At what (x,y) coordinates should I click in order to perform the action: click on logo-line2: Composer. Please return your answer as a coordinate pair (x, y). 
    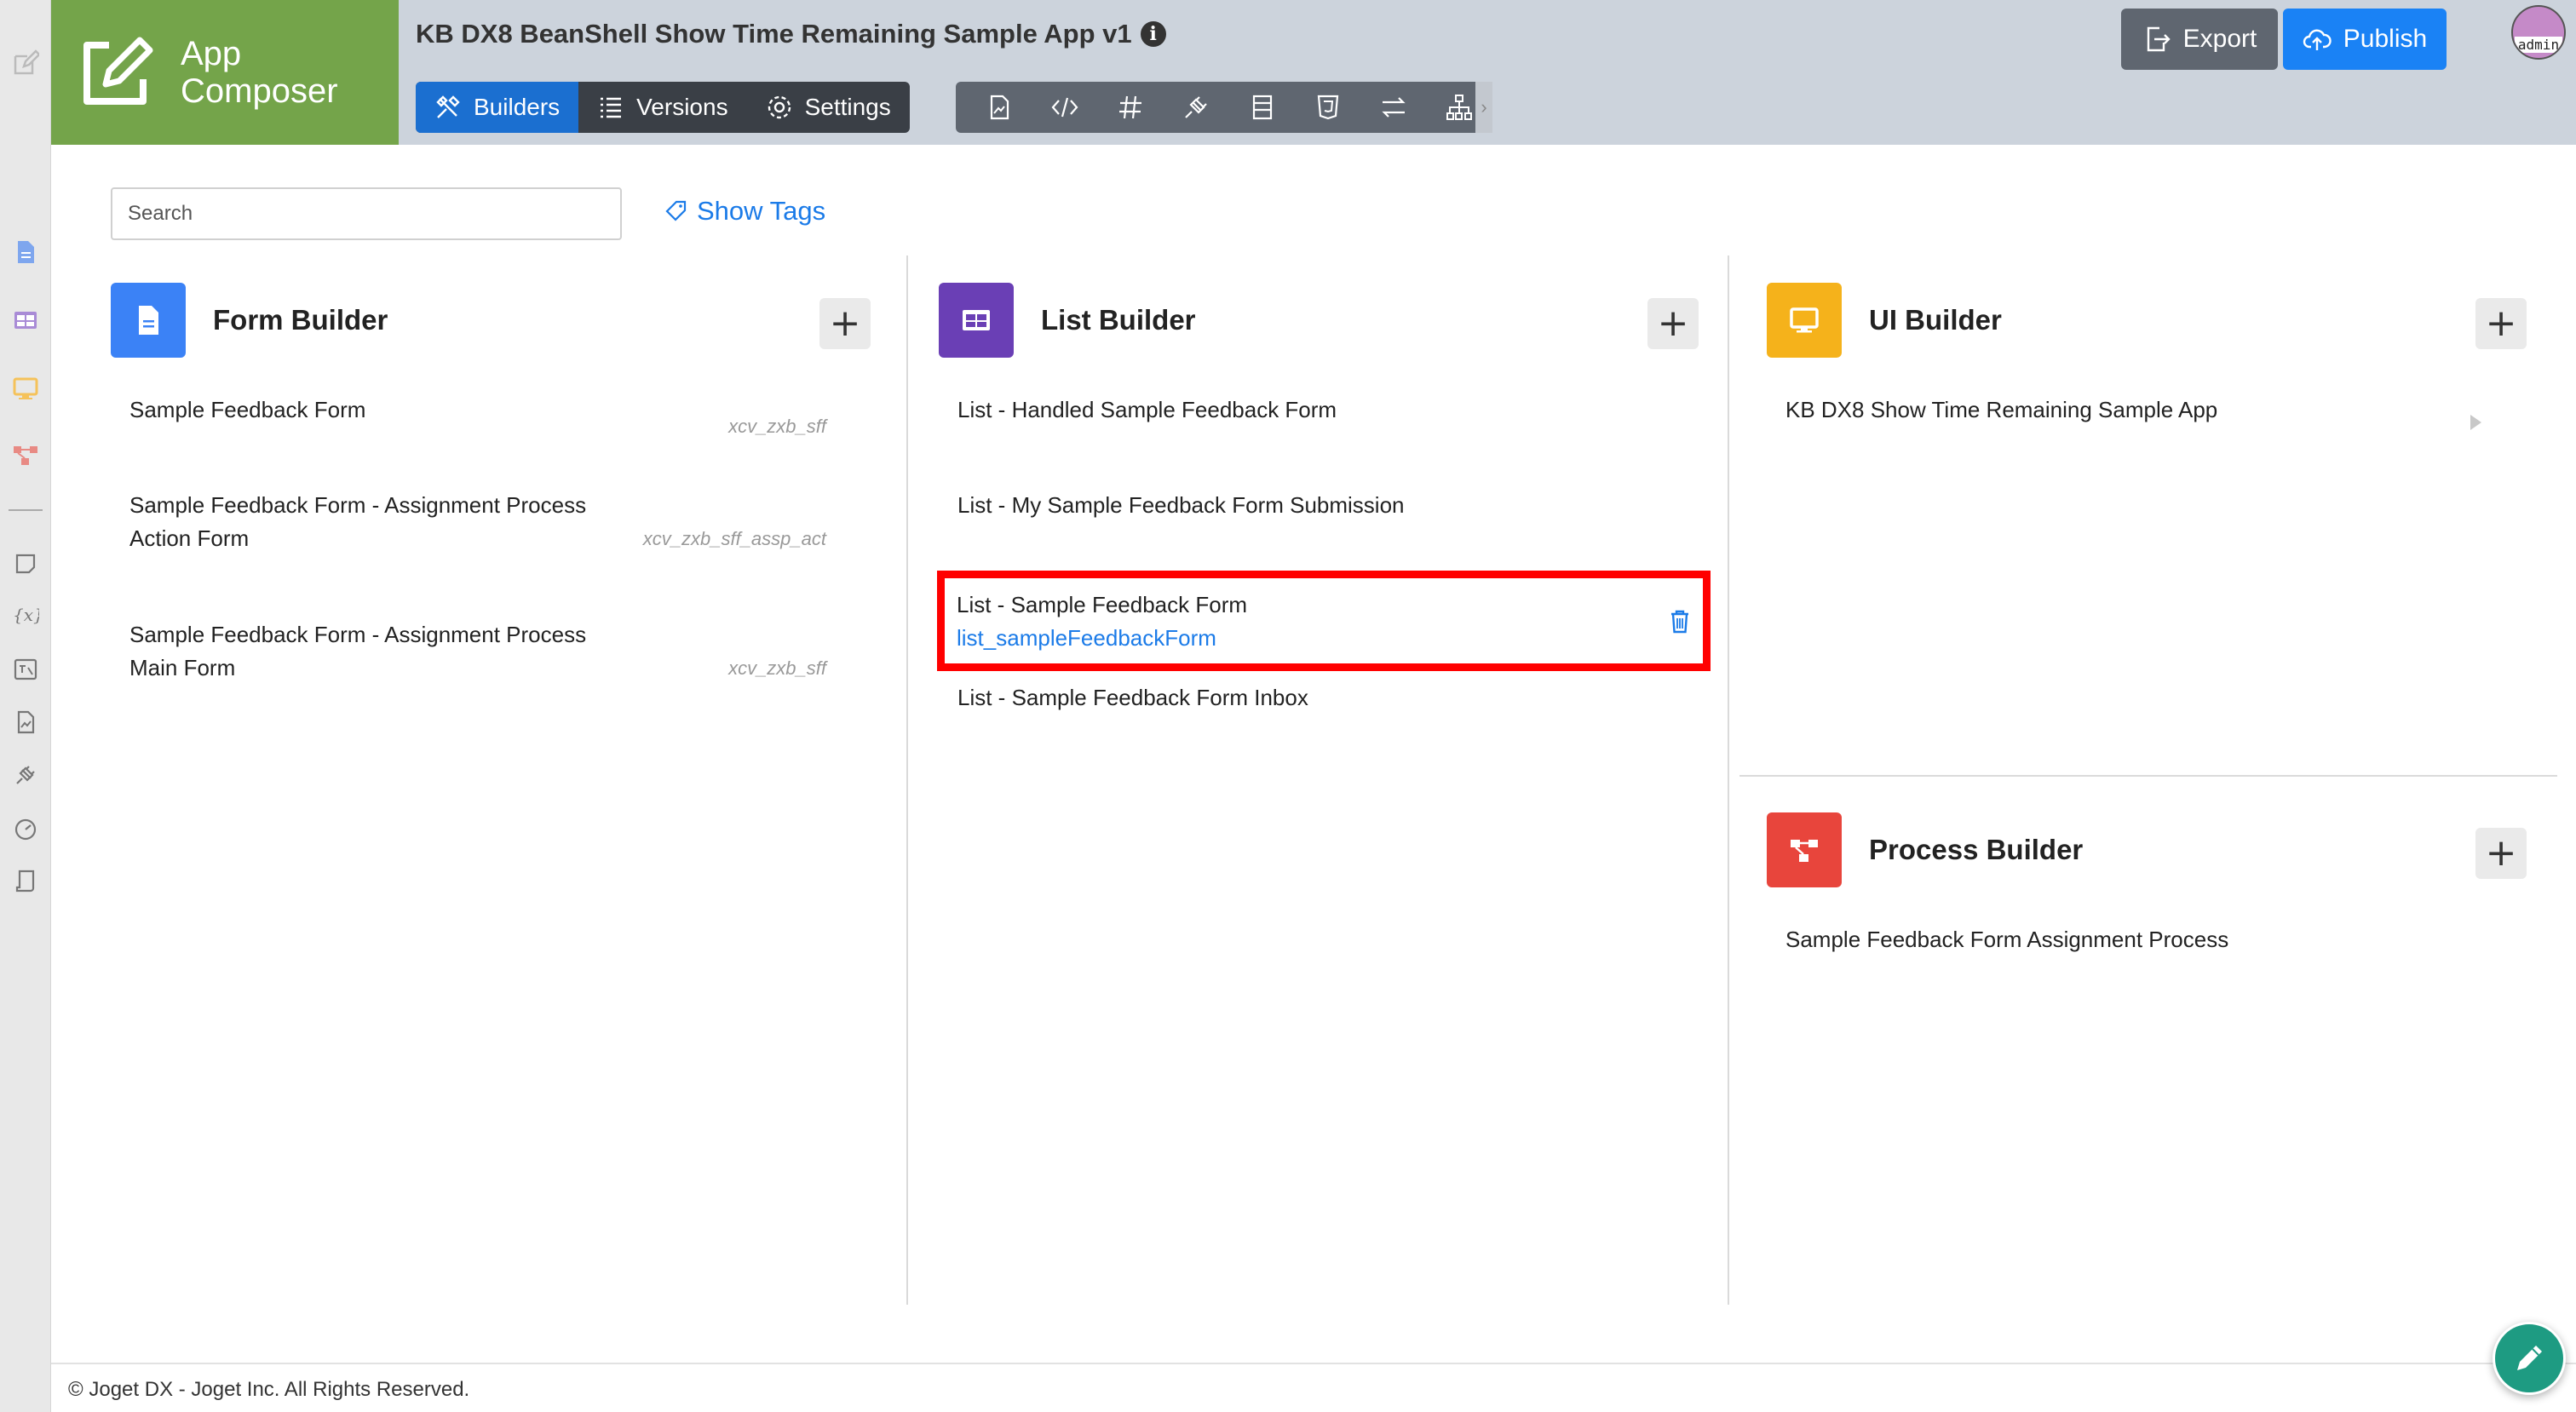
    Looking at the image, I should click on (260, 91).